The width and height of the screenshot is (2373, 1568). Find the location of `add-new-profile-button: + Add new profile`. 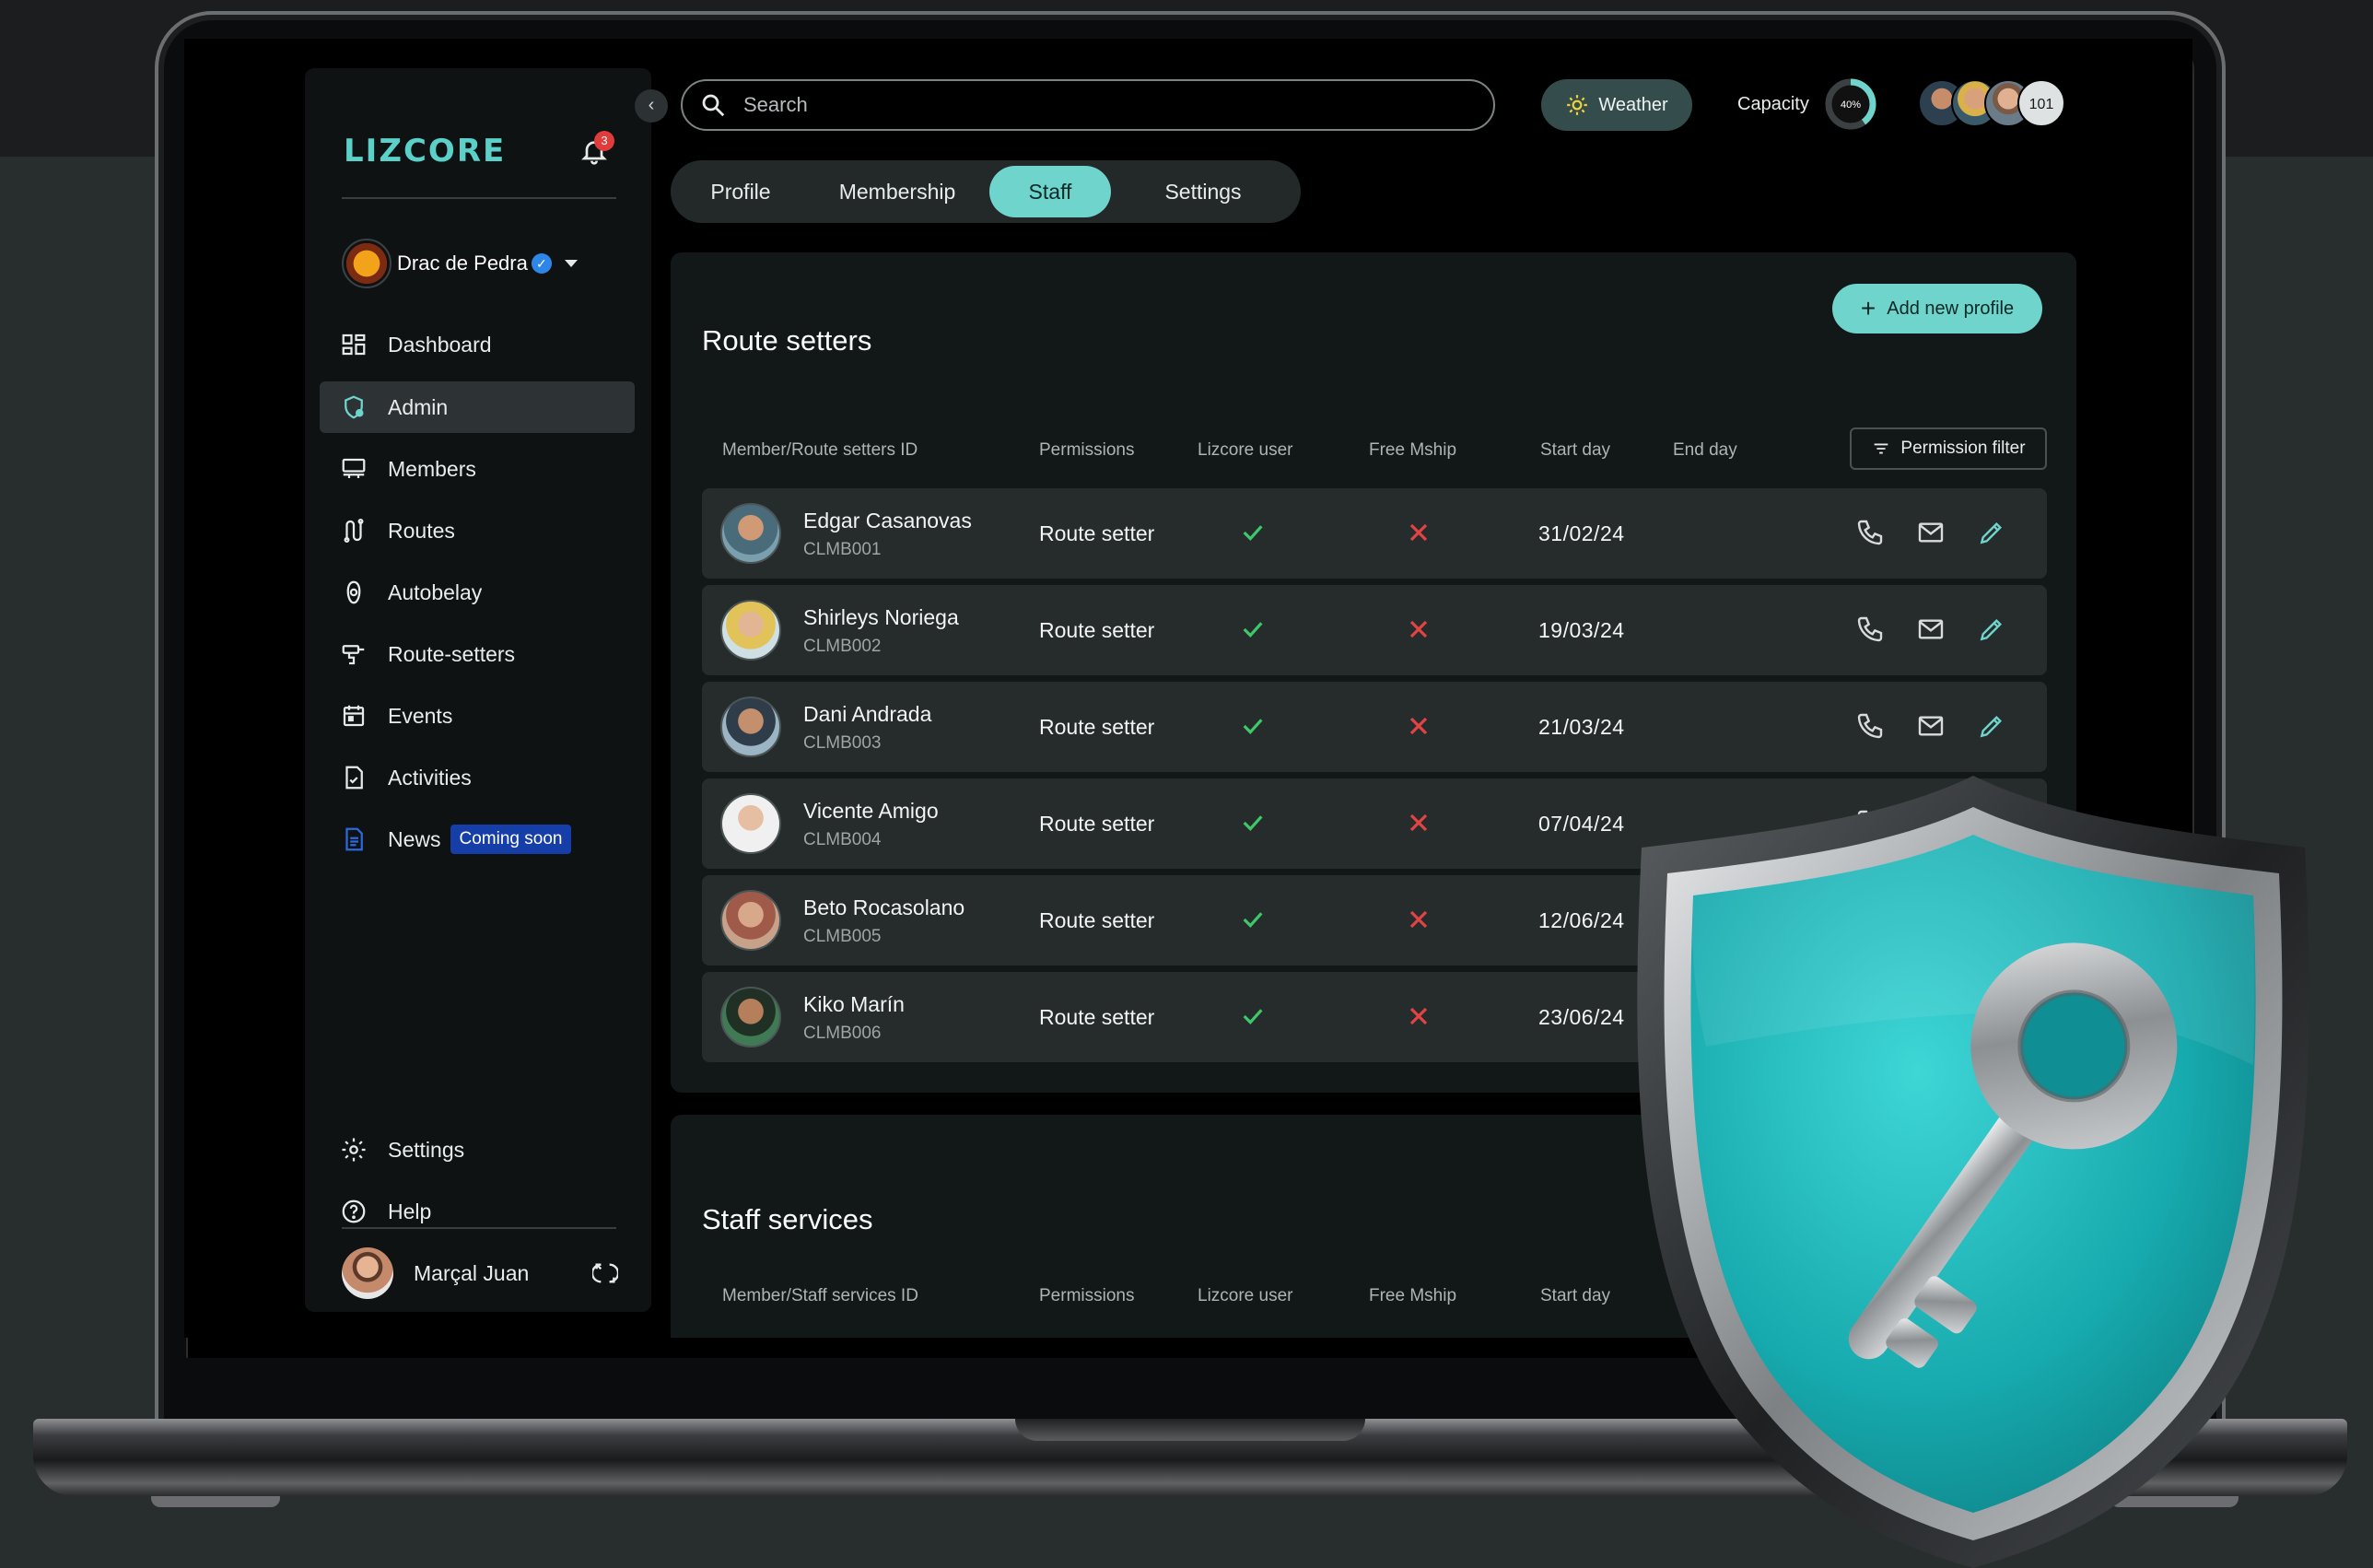

add-new-profile-button: + Add new profile is located at coordinates (1937, 309).